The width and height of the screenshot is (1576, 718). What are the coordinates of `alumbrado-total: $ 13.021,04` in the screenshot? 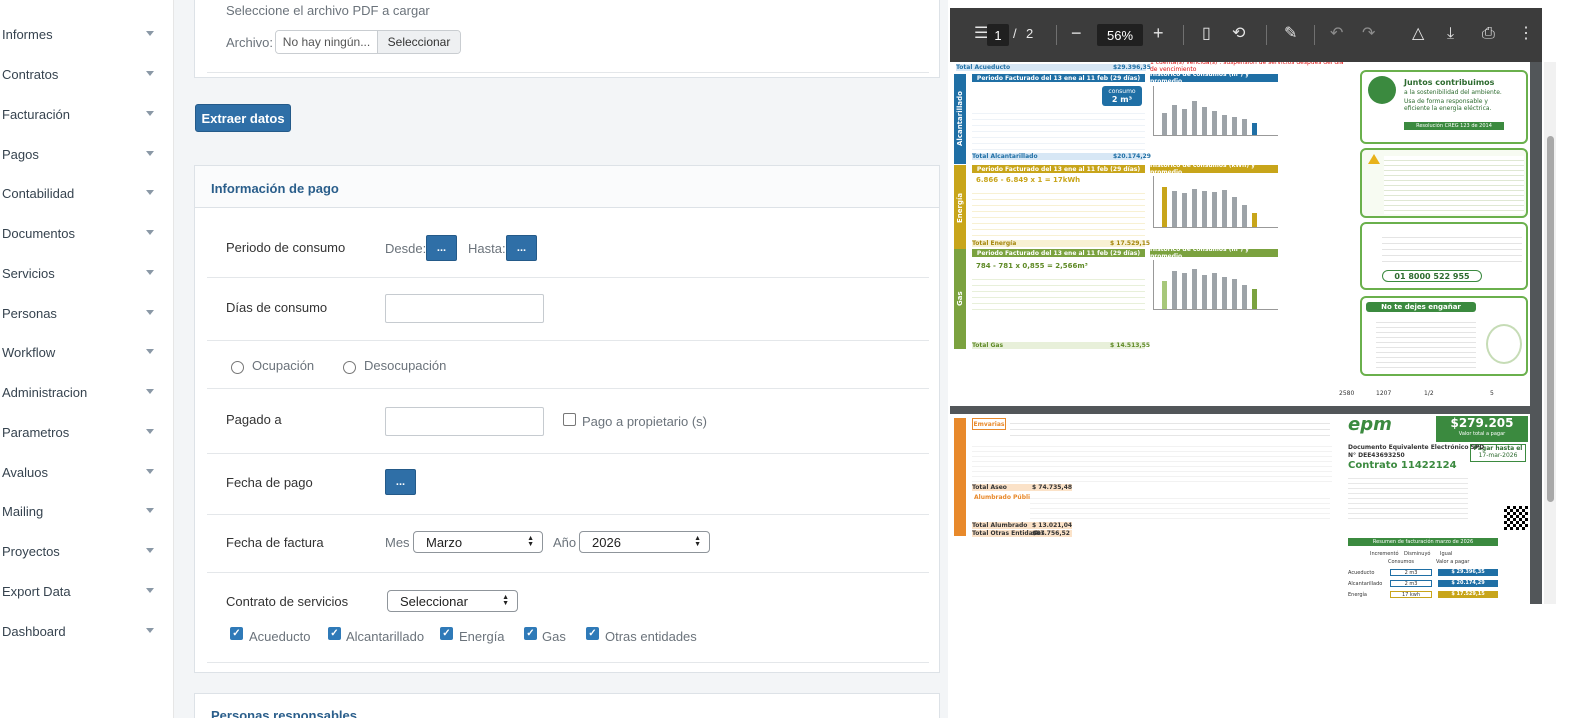 It's located at (1052, 525).